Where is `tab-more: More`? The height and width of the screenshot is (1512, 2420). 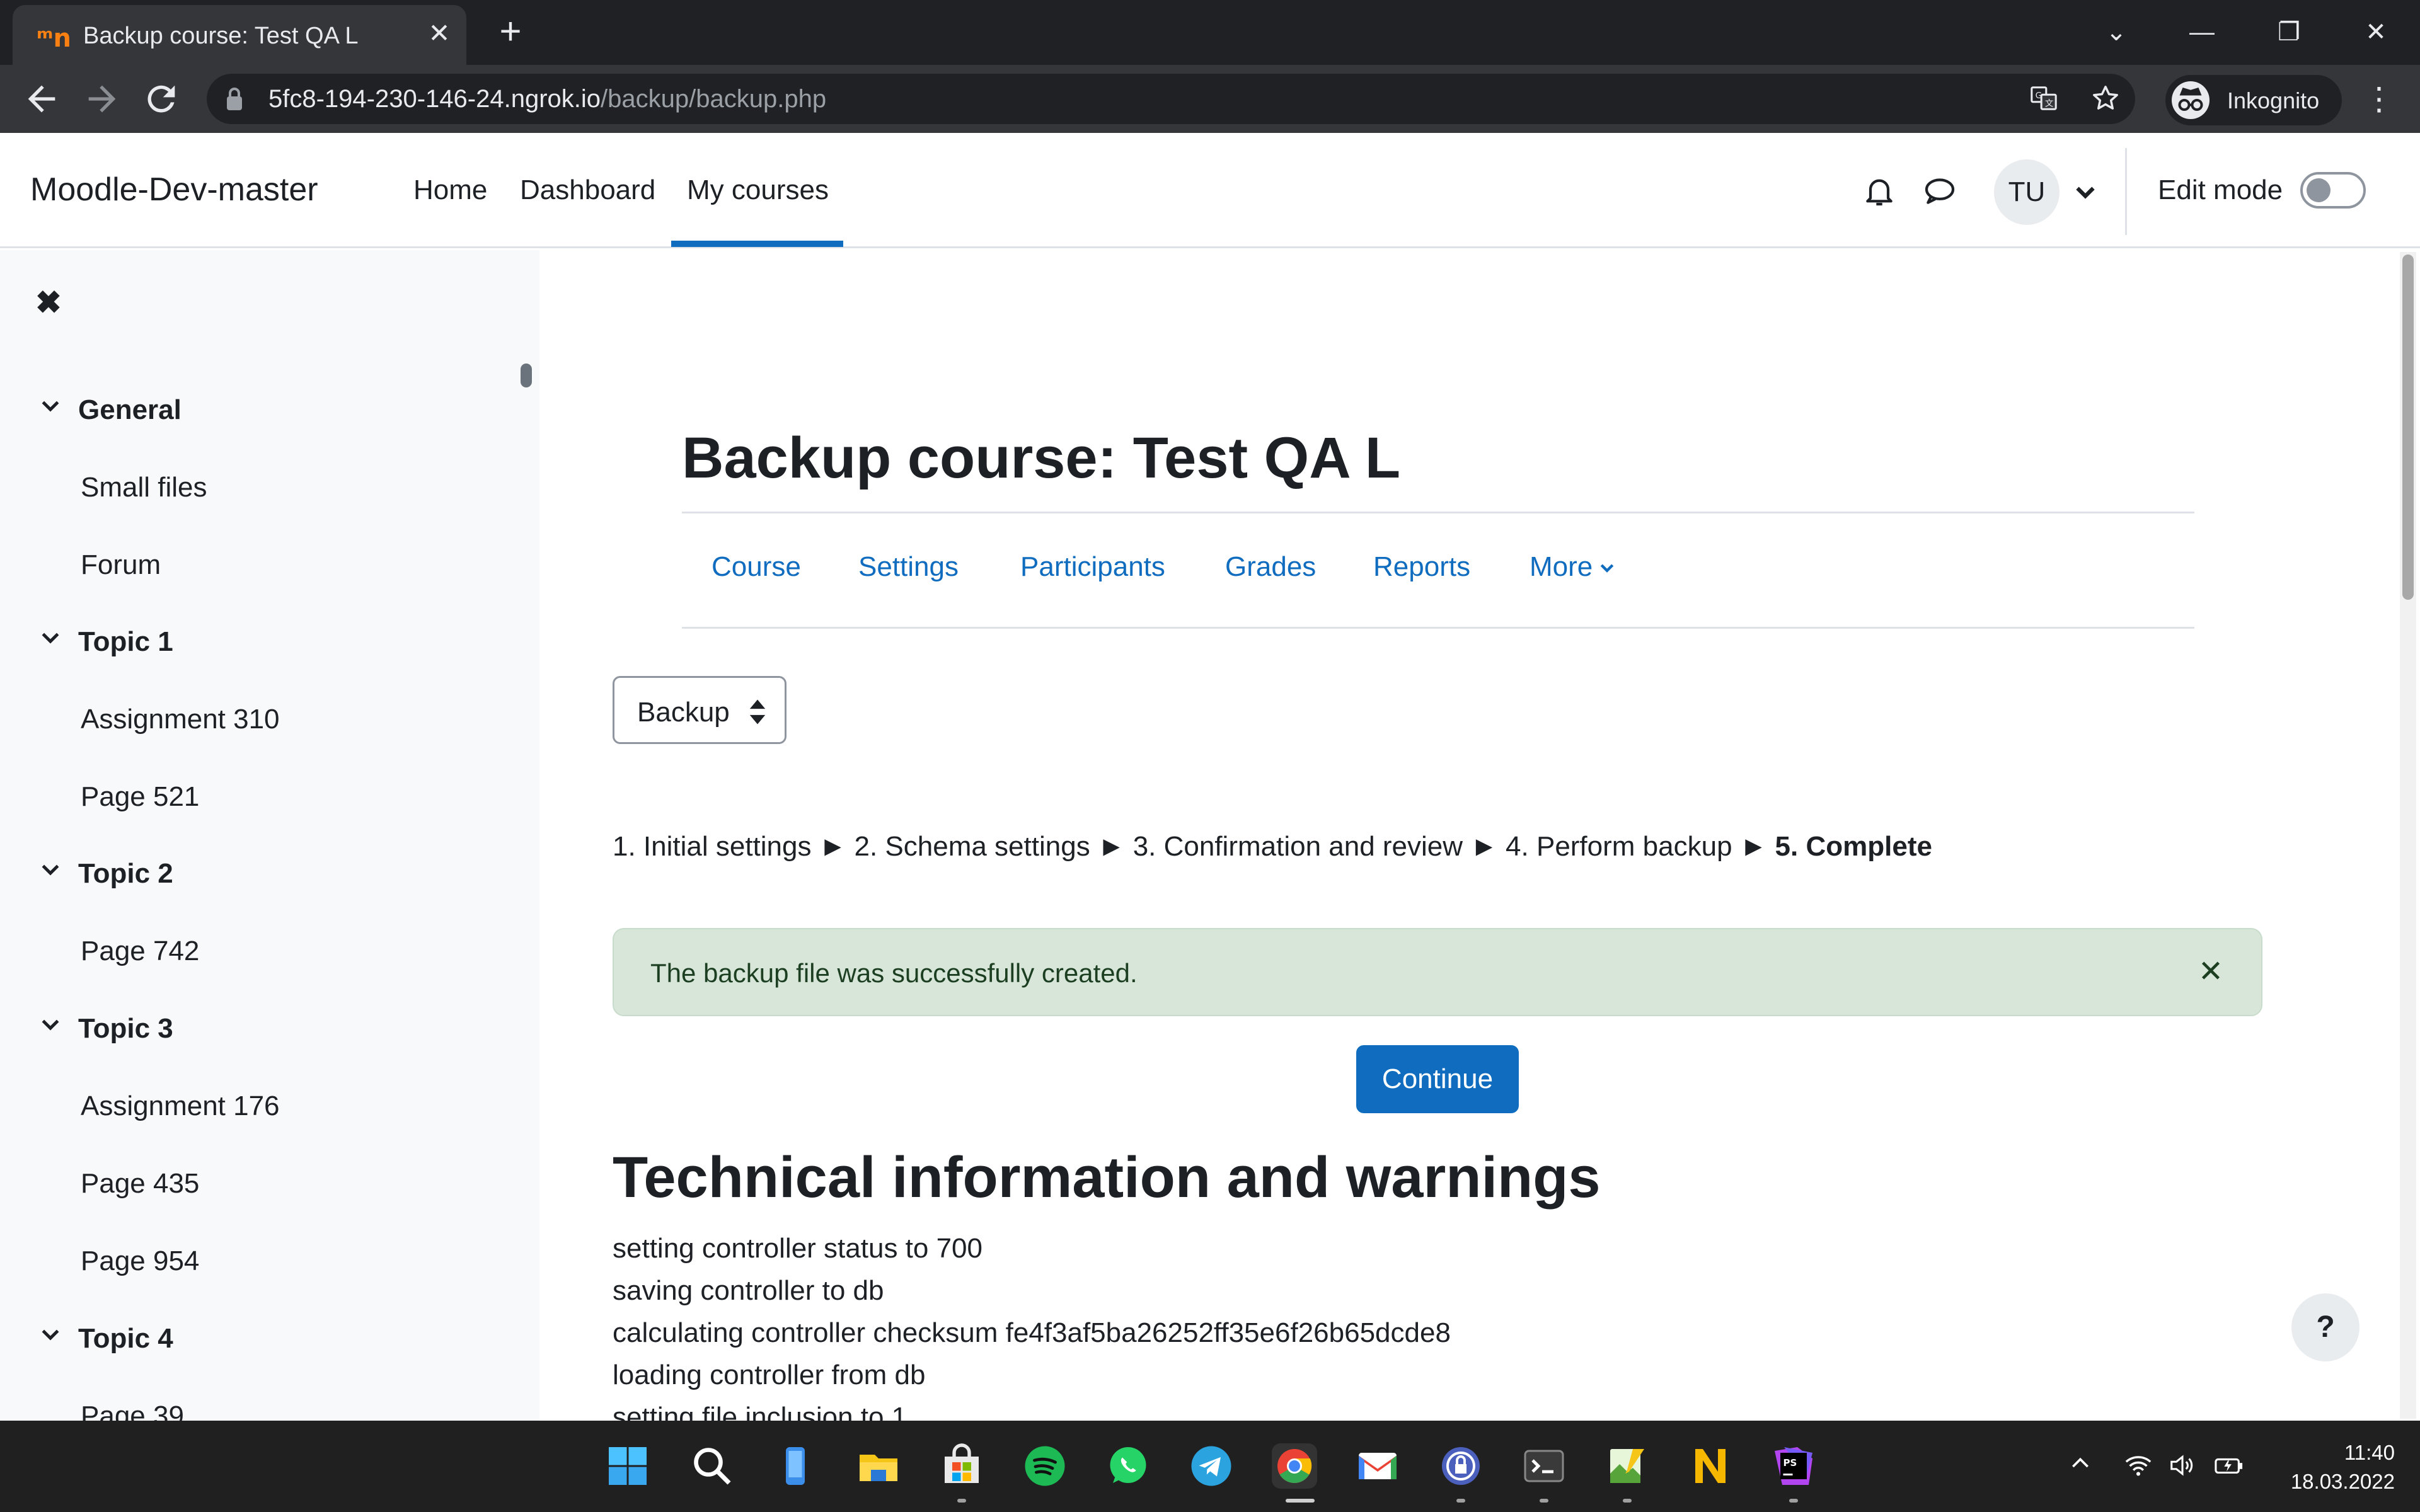
tab-more: More is located at coordinates (1573, 567).